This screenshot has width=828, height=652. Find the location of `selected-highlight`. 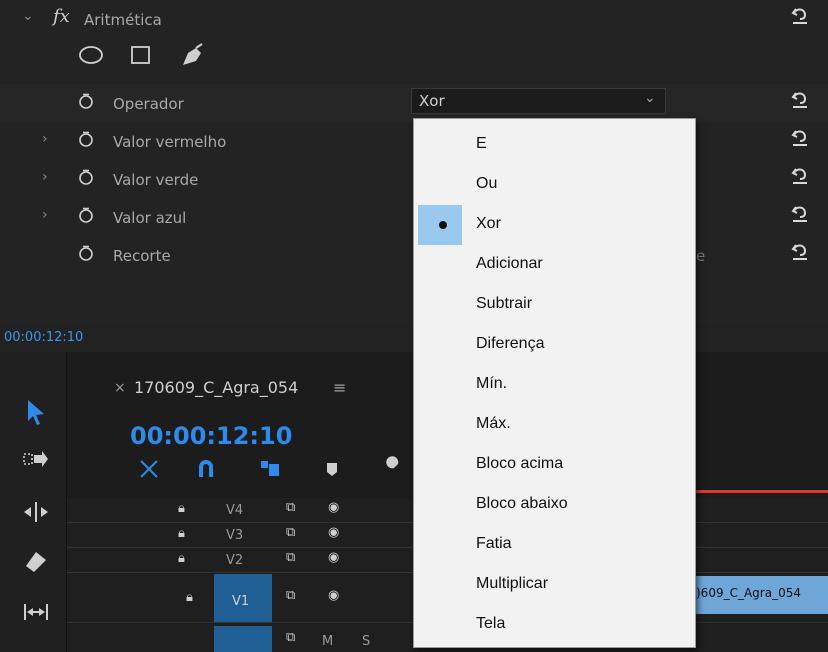

selected-highlight is located at coordinates (440, 225).